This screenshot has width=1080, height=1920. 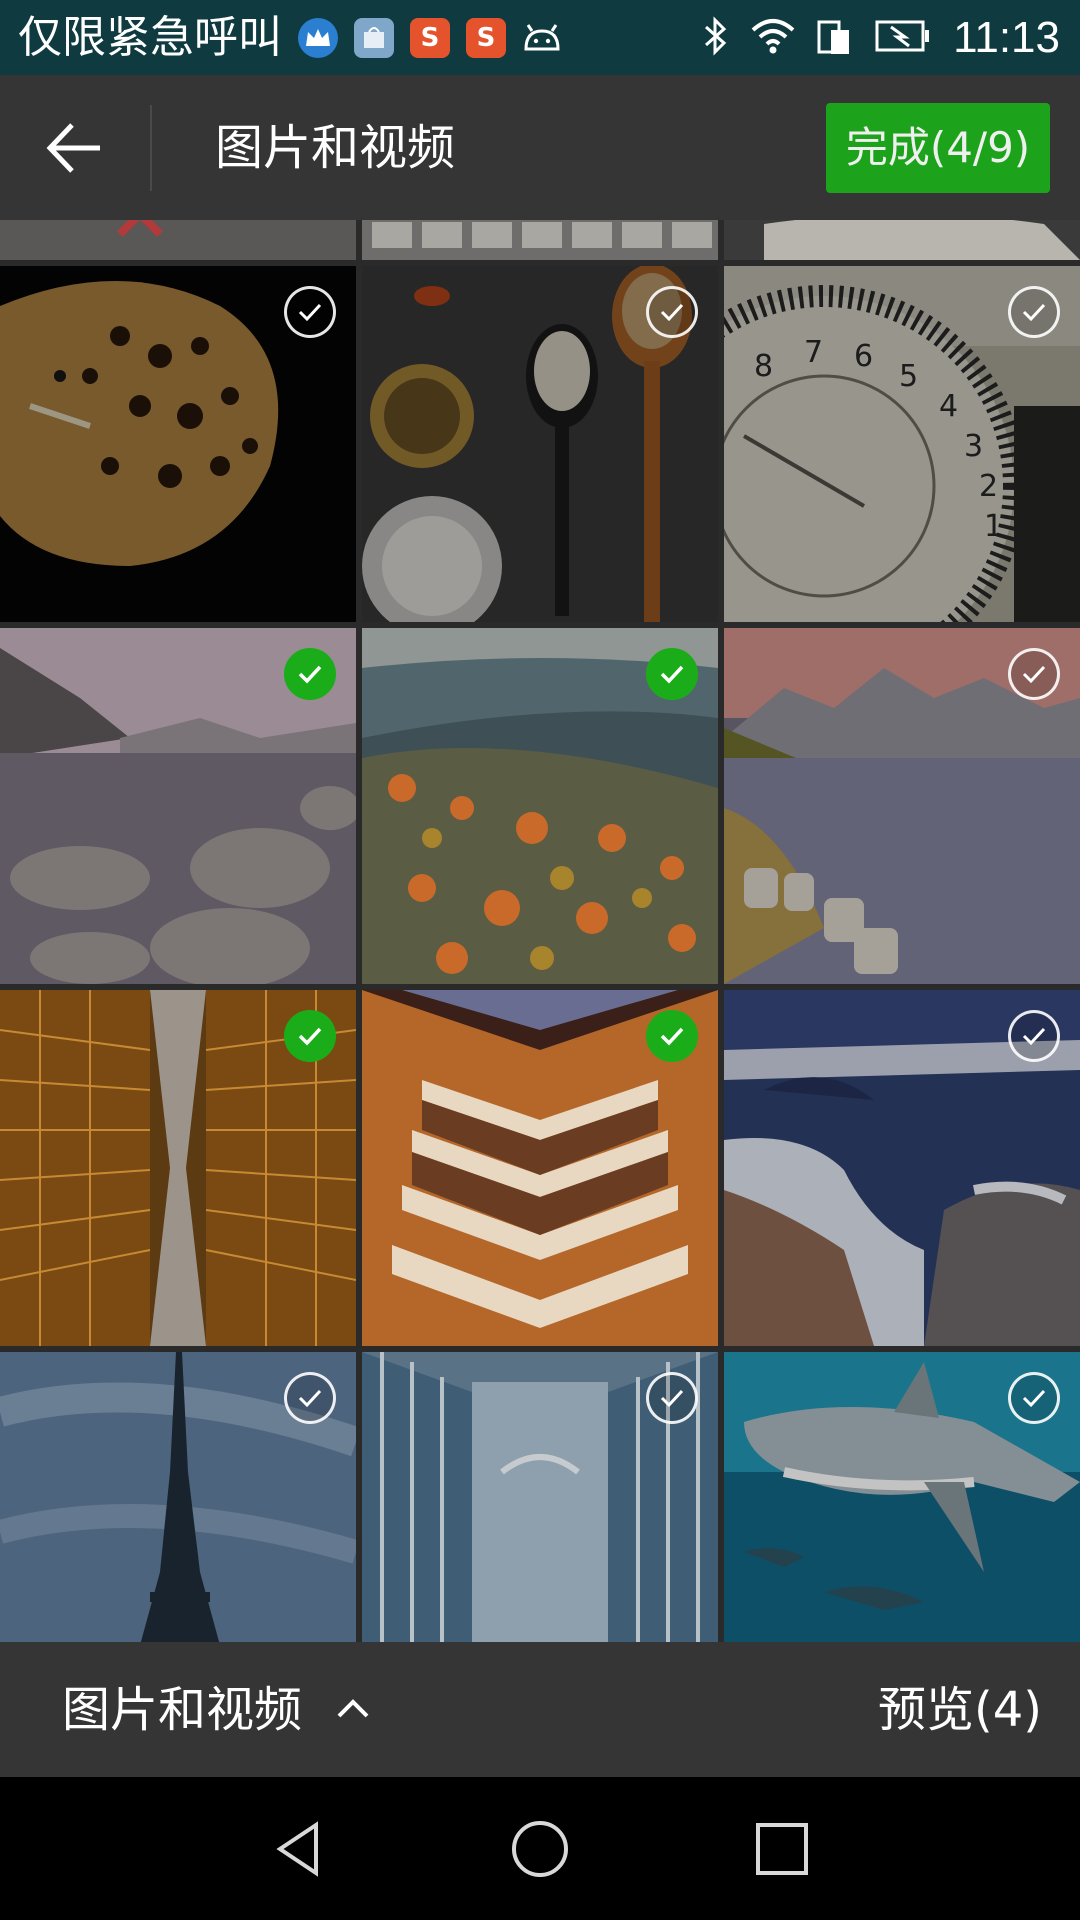 I want to click on caret-up-icon, so click(x=353, y=1708).